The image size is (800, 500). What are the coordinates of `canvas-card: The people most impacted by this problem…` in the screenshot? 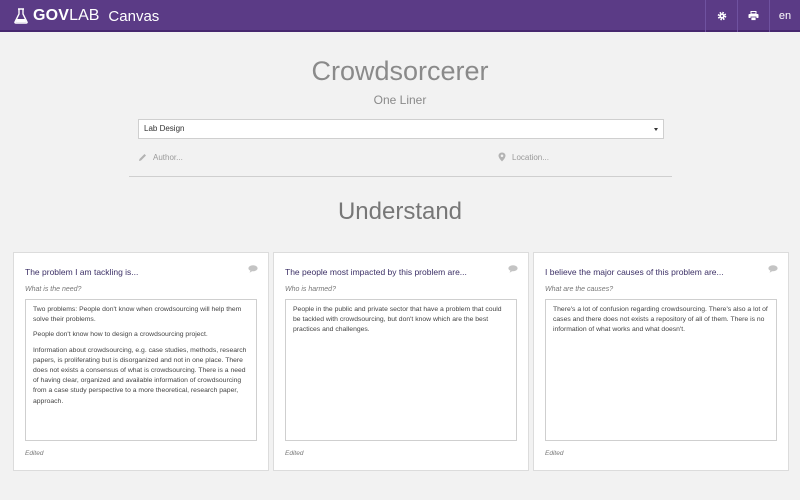 It's located at (401, 361).